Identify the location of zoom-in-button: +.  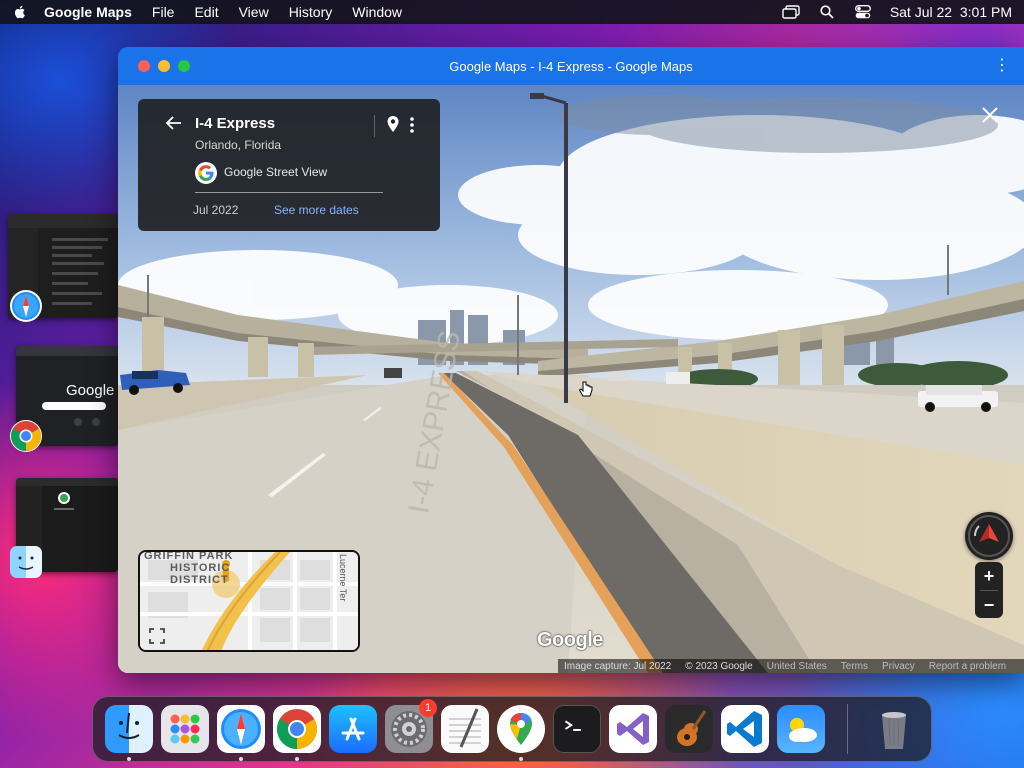
(989, 576).